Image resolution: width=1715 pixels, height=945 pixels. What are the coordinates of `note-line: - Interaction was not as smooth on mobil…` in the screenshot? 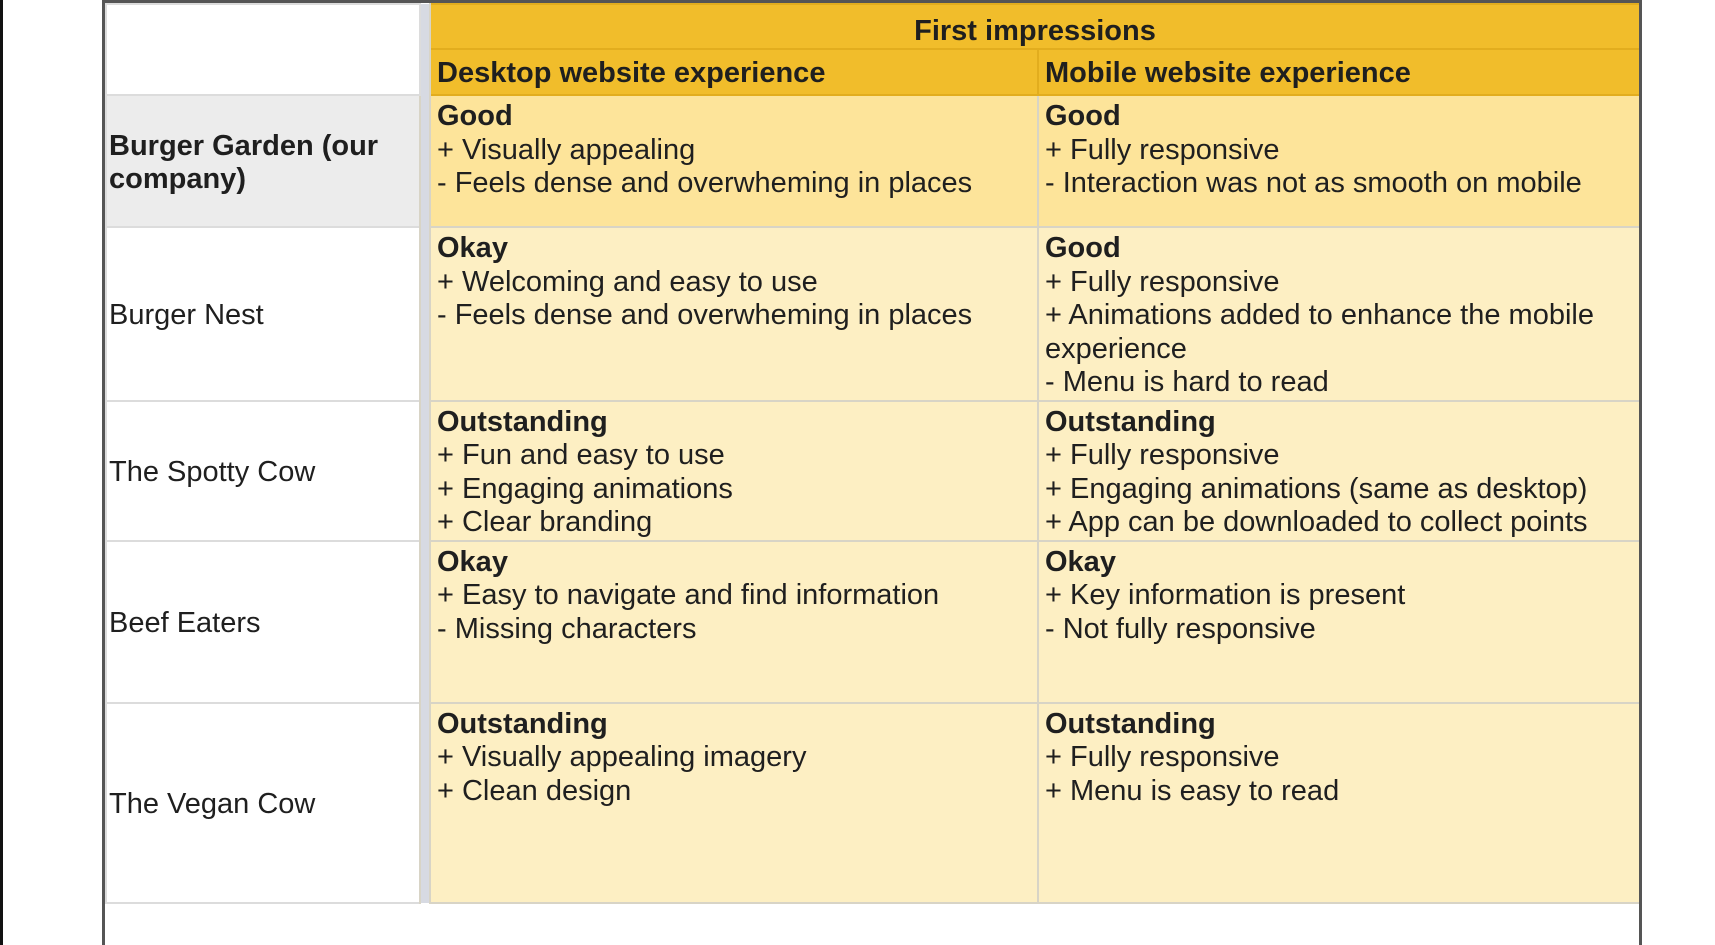 It's located at (1313, 183).